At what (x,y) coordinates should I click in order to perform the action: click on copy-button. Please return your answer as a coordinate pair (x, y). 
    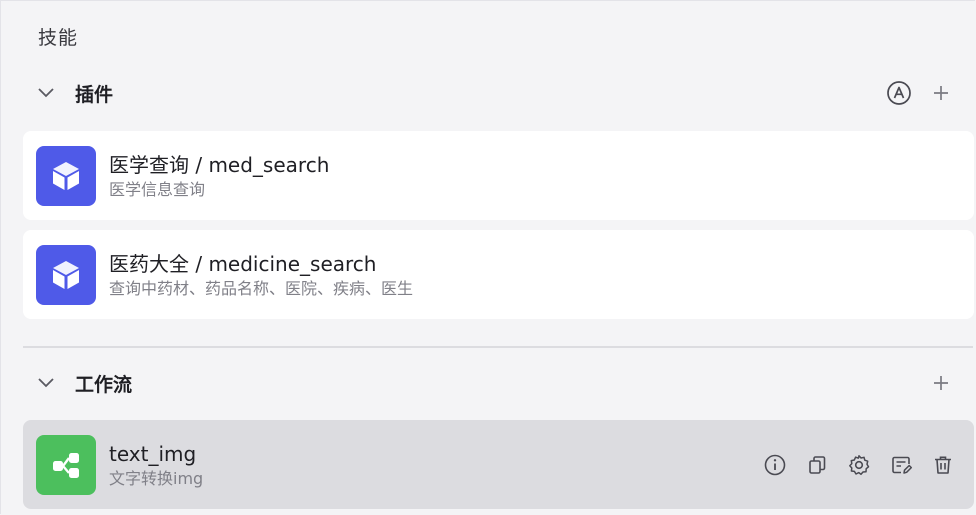
    Looking at the image, I should click on (817, 465).